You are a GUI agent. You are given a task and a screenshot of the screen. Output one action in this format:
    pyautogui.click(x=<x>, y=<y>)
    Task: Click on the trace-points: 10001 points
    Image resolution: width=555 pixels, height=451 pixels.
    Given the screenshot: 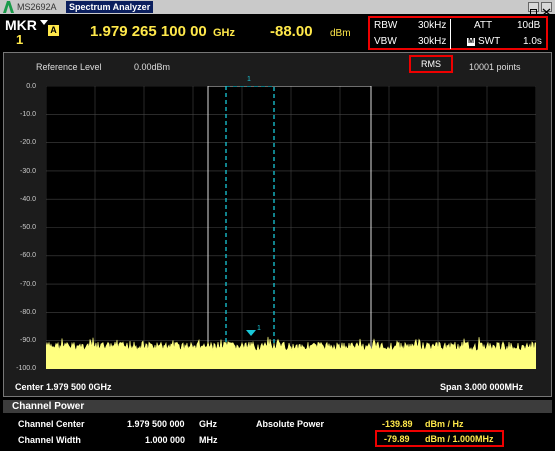 What is the action you would take?
    pyautogui.click(x=495, y=67)
    